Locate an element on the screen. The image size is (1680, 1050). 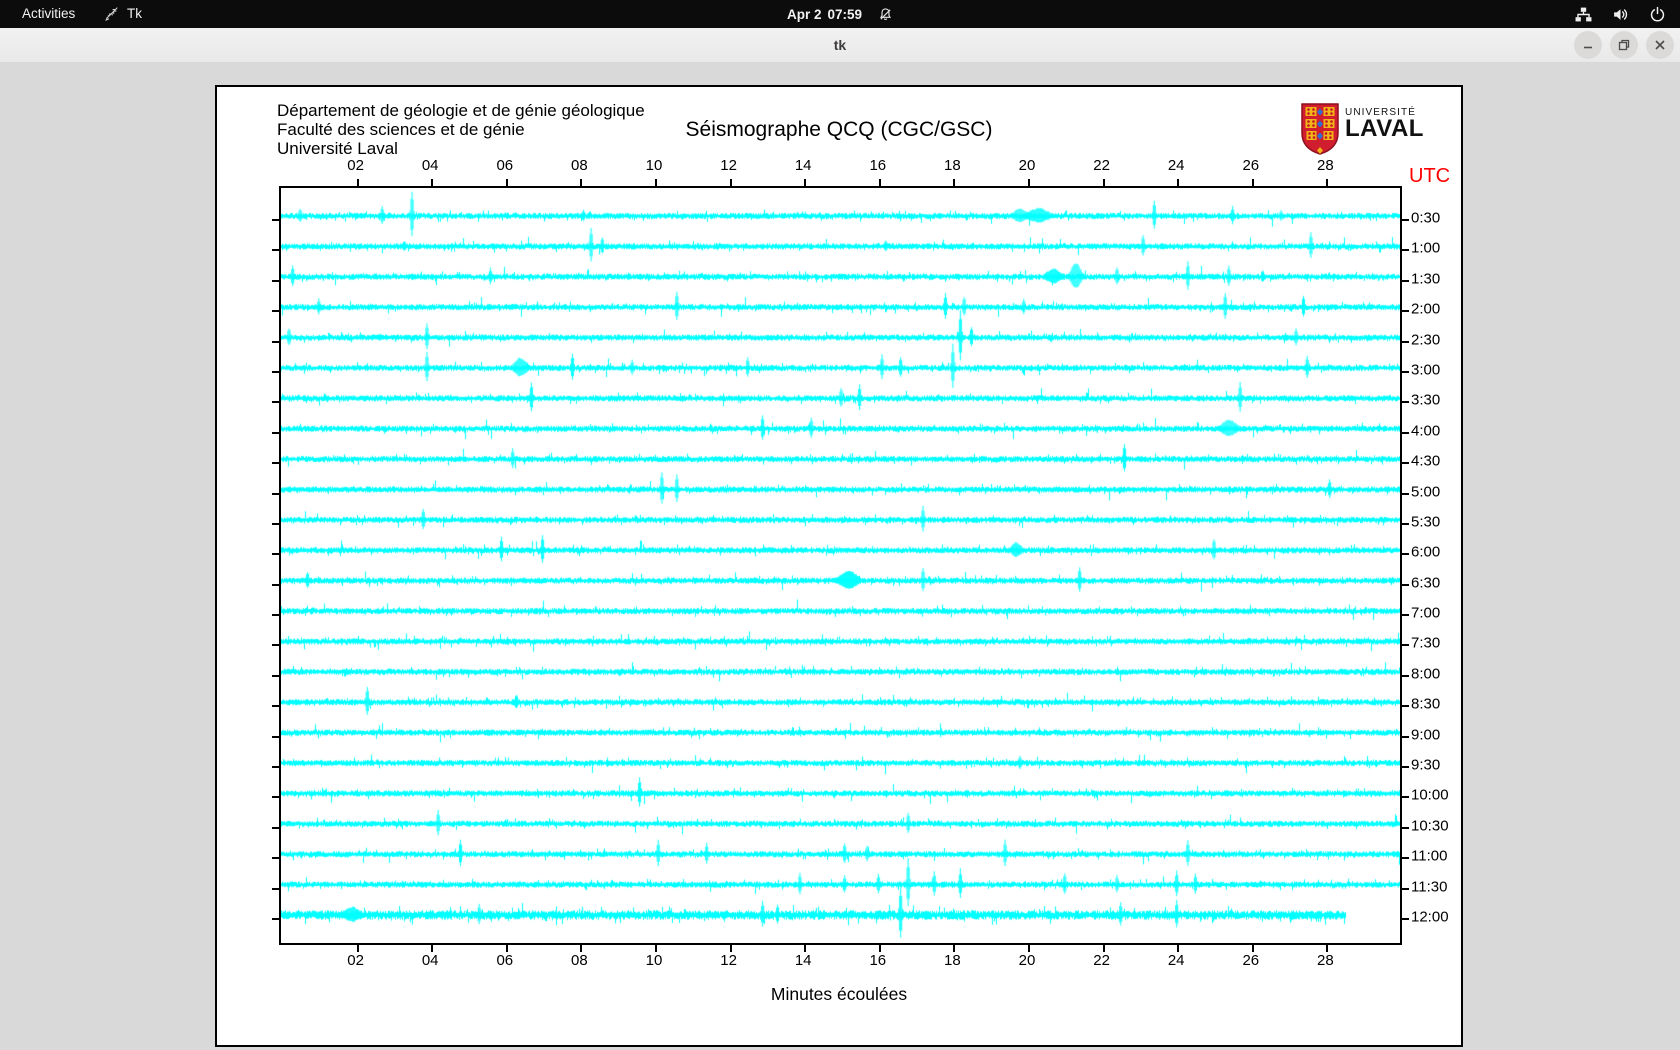
x-tick-label-top: 28 is located at coordinates (1325, 165).